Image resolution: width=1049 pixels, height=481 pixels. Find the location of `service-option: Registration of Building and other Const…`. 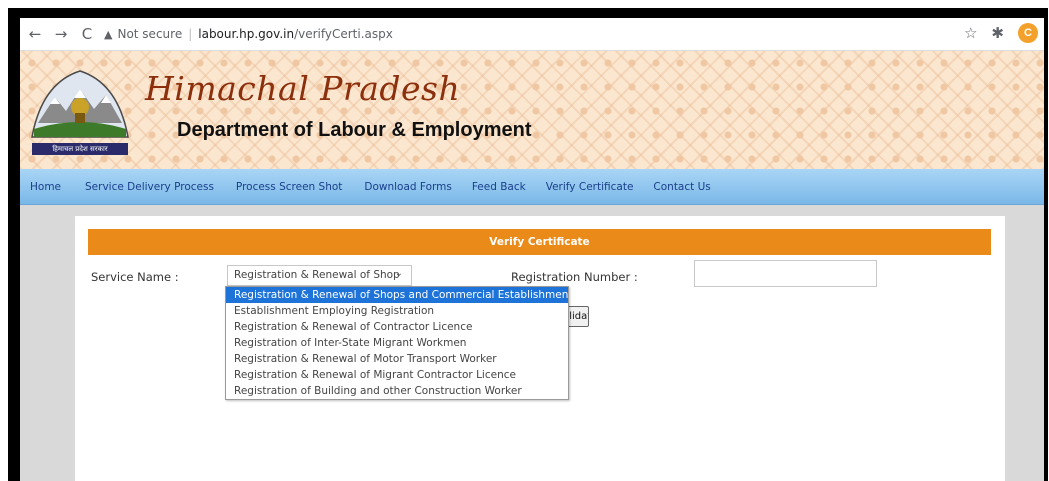

service-option: Registration of Building and other Const… is located at coordinates (397, 391).